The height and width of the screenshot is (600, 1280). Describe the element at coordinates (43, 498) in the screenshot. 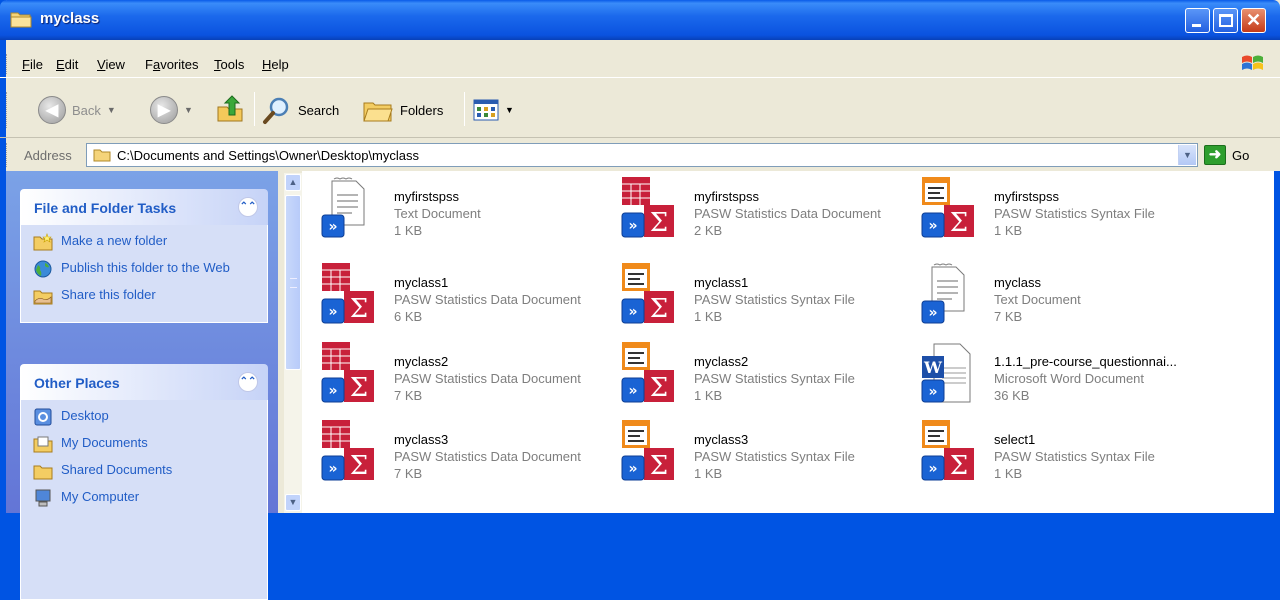

I see `my-computer-icon` at that location.